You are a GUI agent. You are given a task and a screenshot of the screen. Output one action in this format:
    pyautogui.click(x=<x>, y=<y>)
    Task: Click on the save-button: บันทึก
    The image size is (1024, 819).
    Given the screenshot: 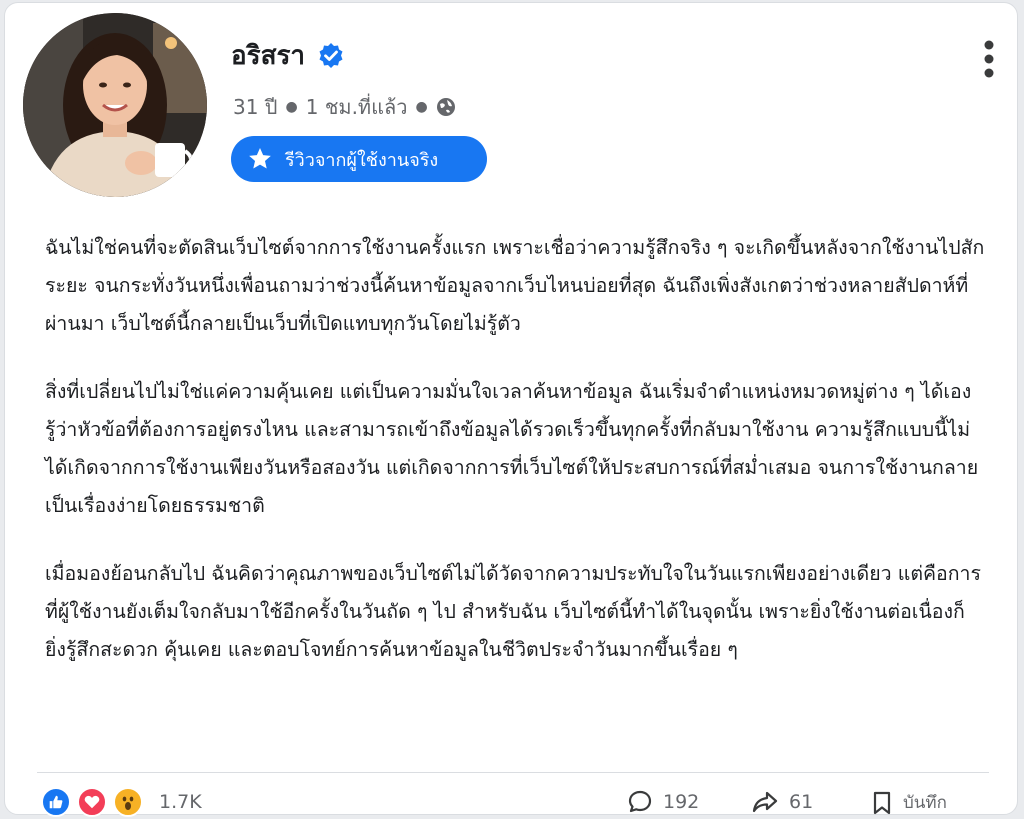 What is the action you would take?
    pyautogui.click(x=909, y=802)
    